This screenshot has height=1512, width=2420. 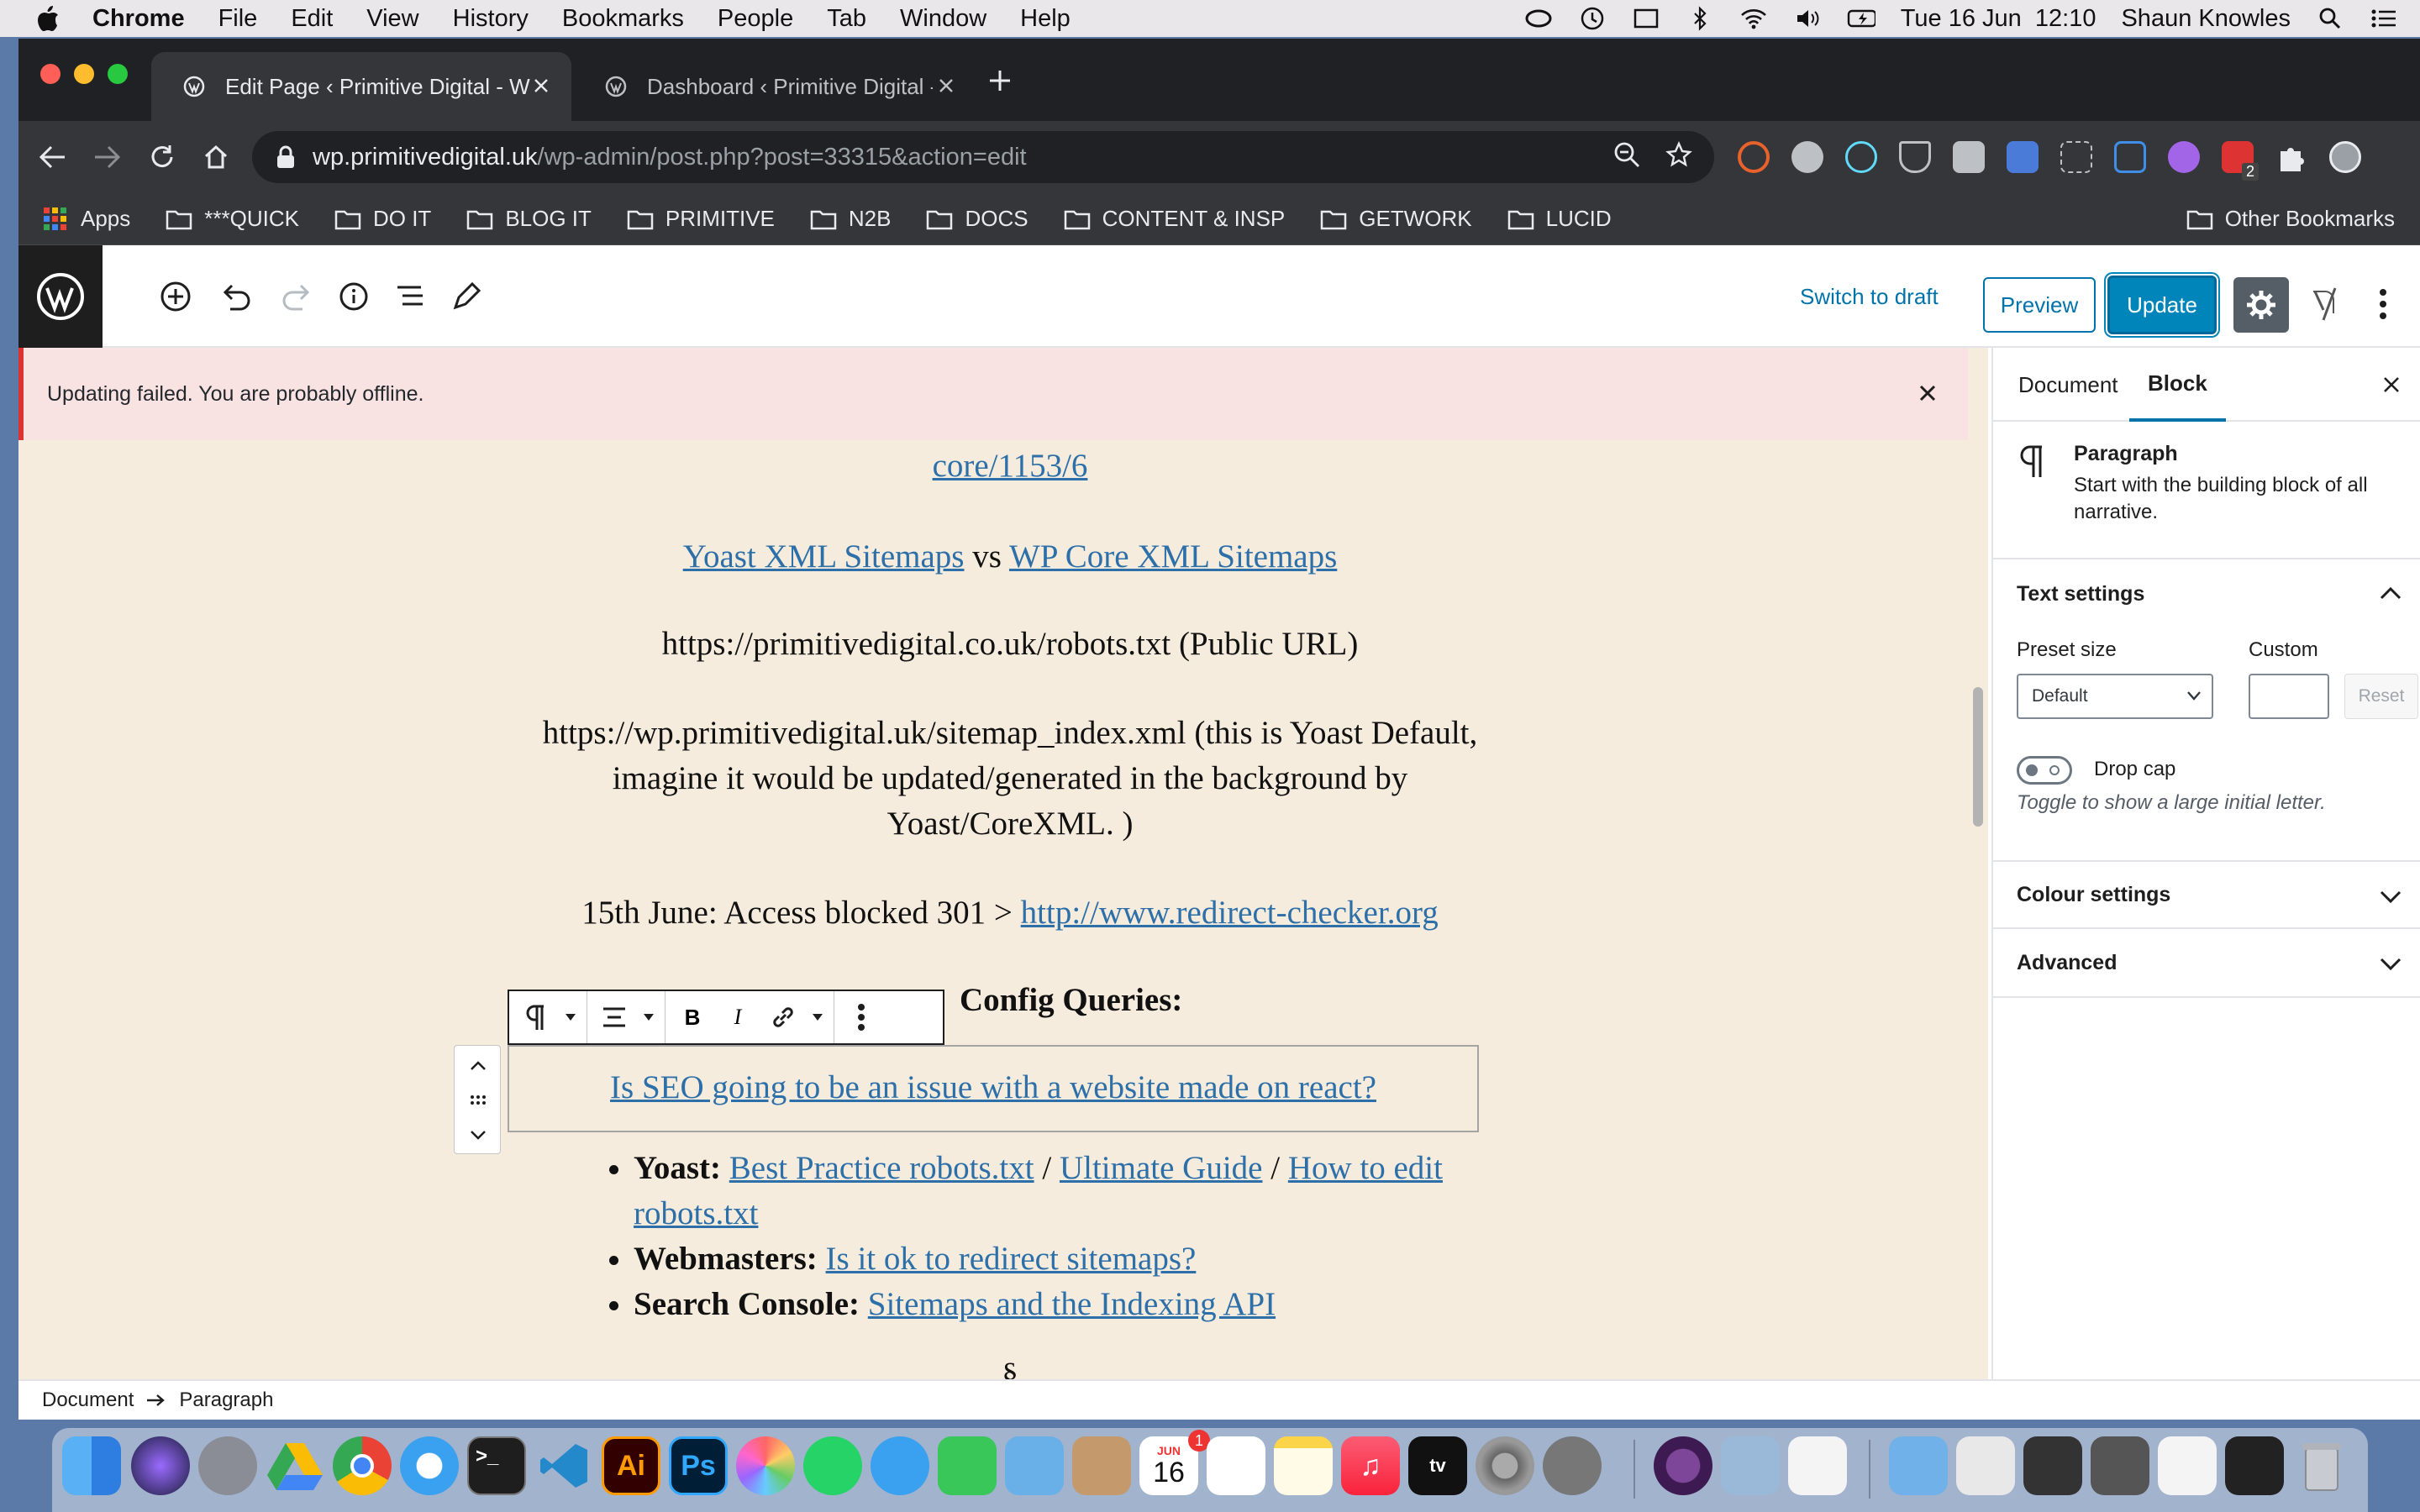 I want to click on more-options-icon, so click(x=2383, y=304).